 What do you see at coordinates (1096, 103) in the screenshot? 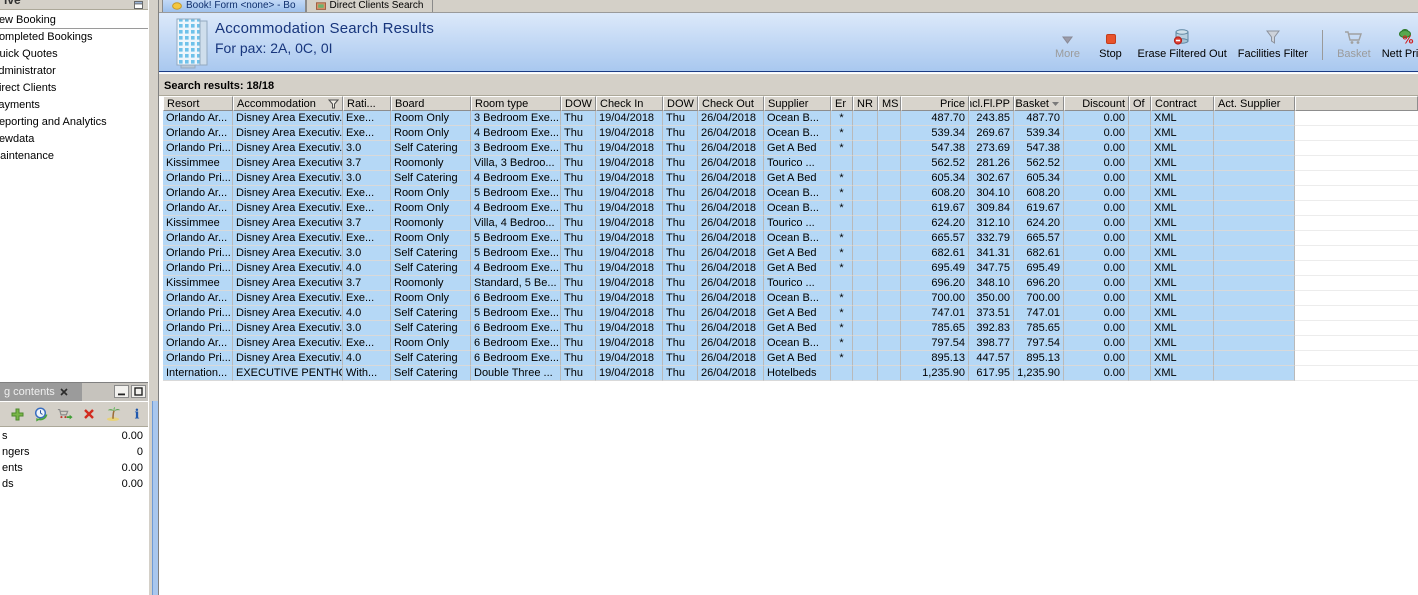
I see `column-header-discount: Discount` at bounding box center [1096, 103].